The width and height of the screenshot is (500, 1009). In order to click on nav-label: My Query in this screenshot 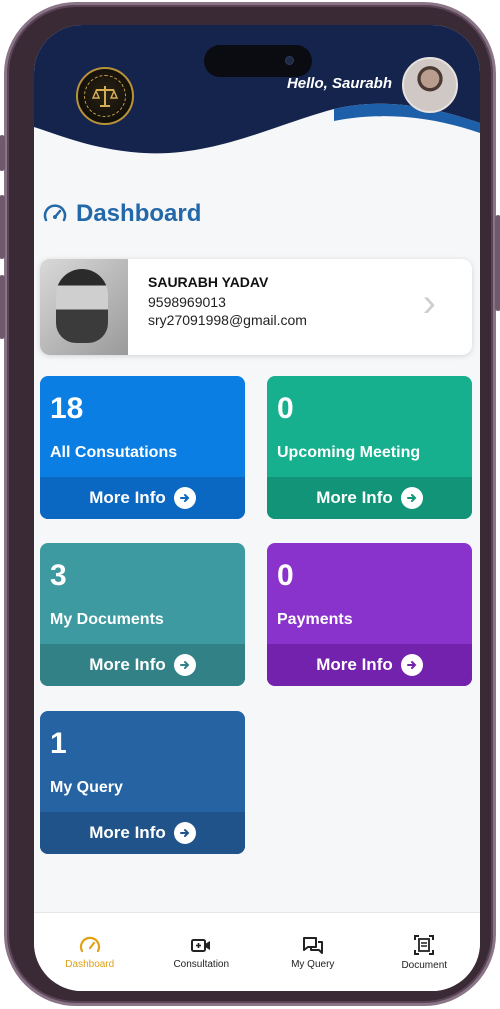, I will do `click(313, 964)`.